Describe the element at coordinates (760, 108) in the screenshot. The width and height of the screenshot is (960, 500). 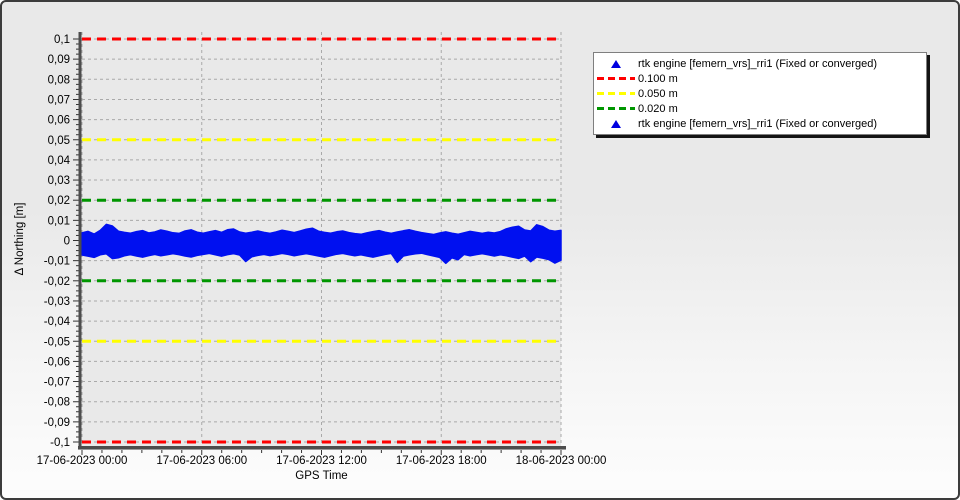
I see `legend-item-3: 0.020 m` at that location.